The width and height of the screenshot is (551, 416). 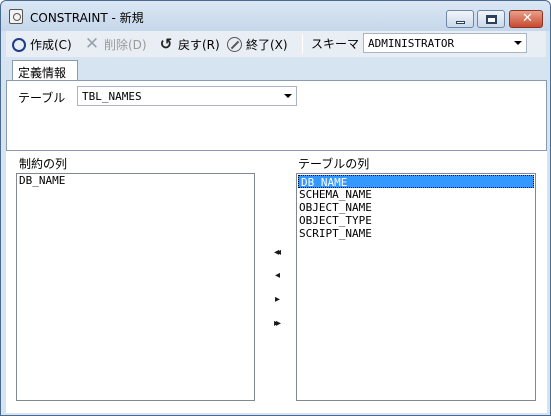 What do you see at coordinates (416, 220) in the screenshot?
I see `list-item: OBJECT_TYPE` at bounding box center [416, 220].